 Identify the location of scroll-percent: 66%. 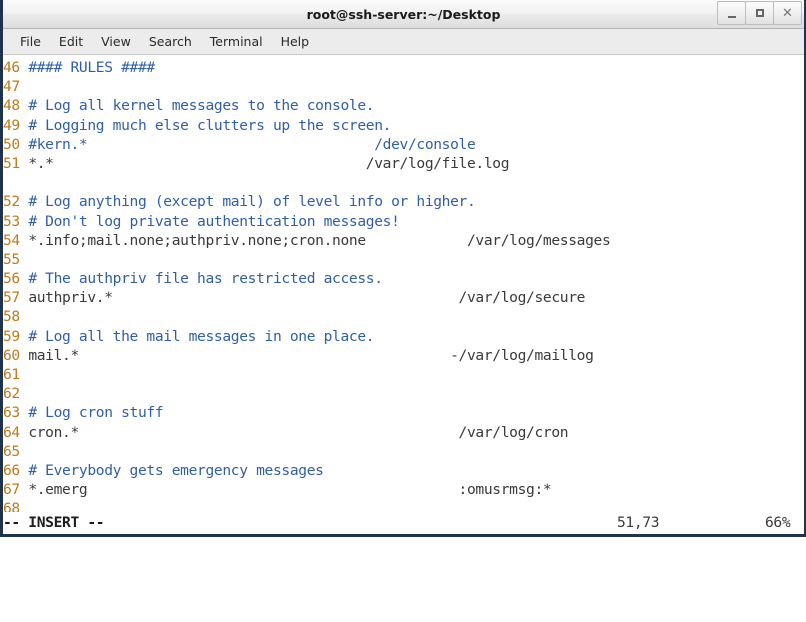
(778, 522).